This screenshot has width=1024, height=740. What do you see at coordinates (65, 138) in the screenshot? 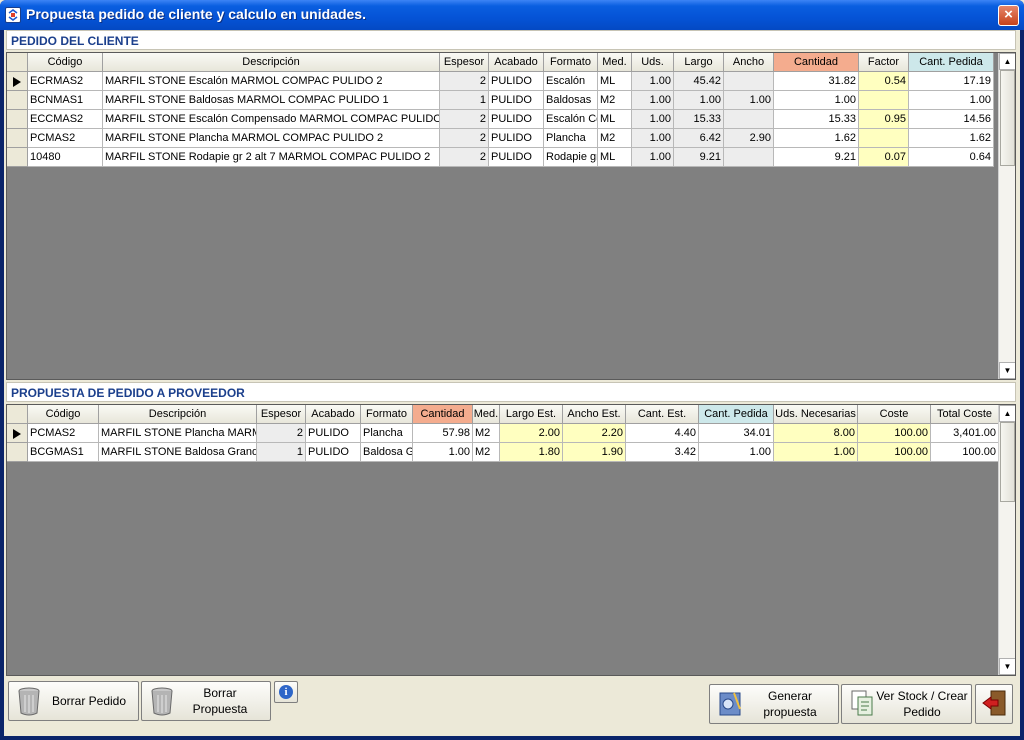
I see `pedido-cell: PCMAS2` at bounding box center [65, 138].